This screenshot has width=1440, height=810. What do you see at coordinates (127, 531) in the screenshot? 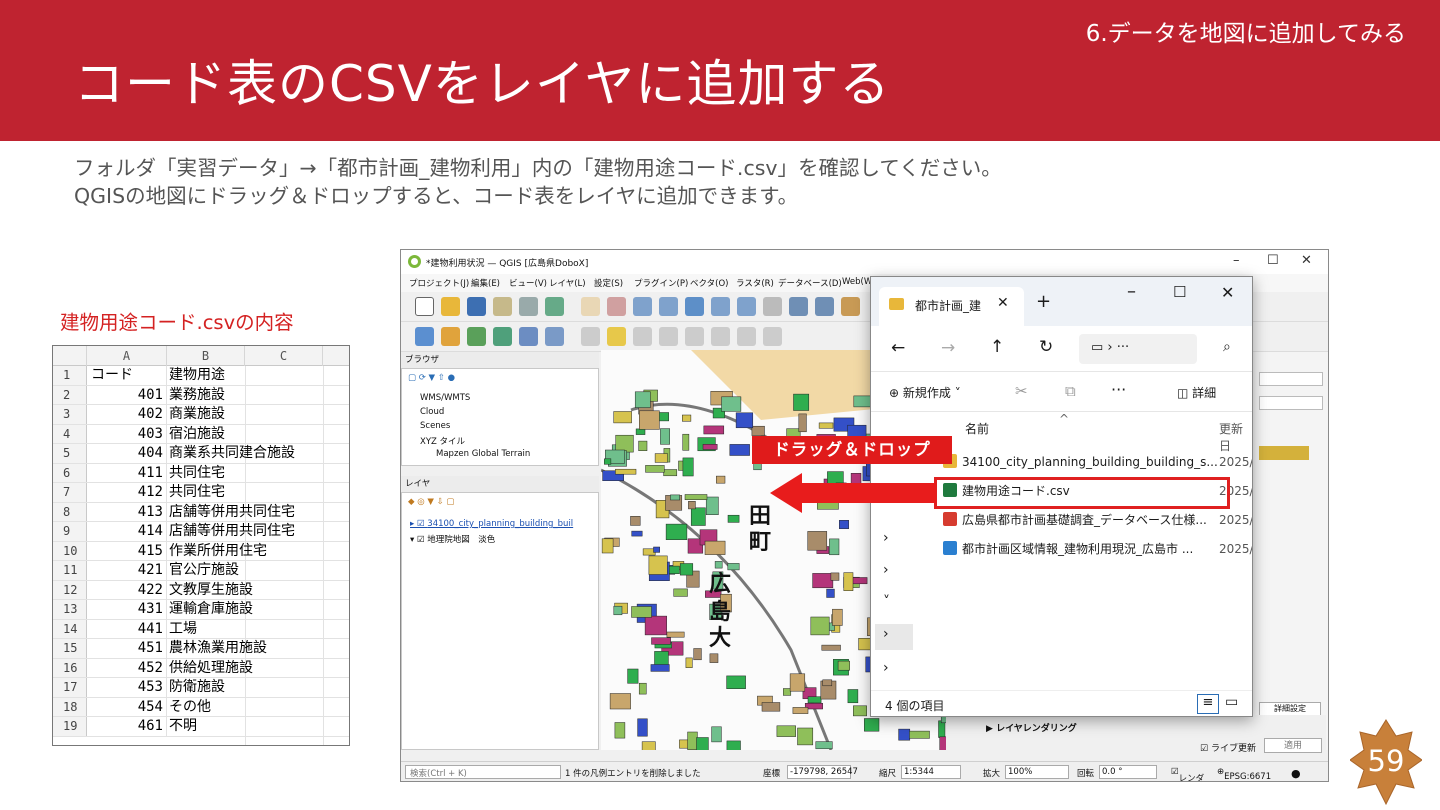
I see `cell-a: 414` at bounding box center [127, 531].